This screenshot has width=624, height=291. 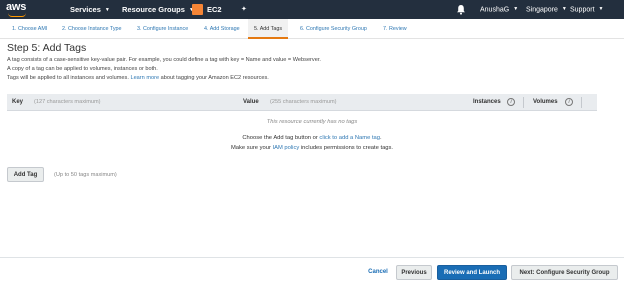 I want to click on region-menu: Singapore ▼, so click(x=546, y=9).